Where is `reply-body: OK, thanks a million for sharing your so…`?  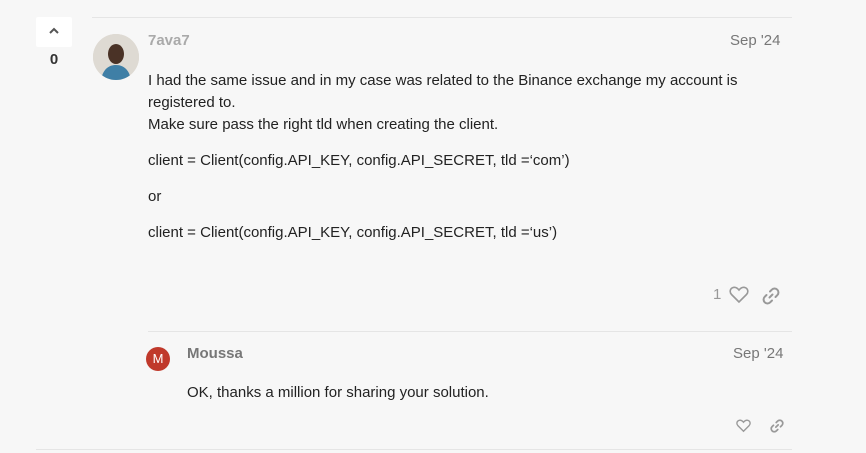 reply-body: OK, thanks a million for sharing your so… is located at coordinates (338, 392).